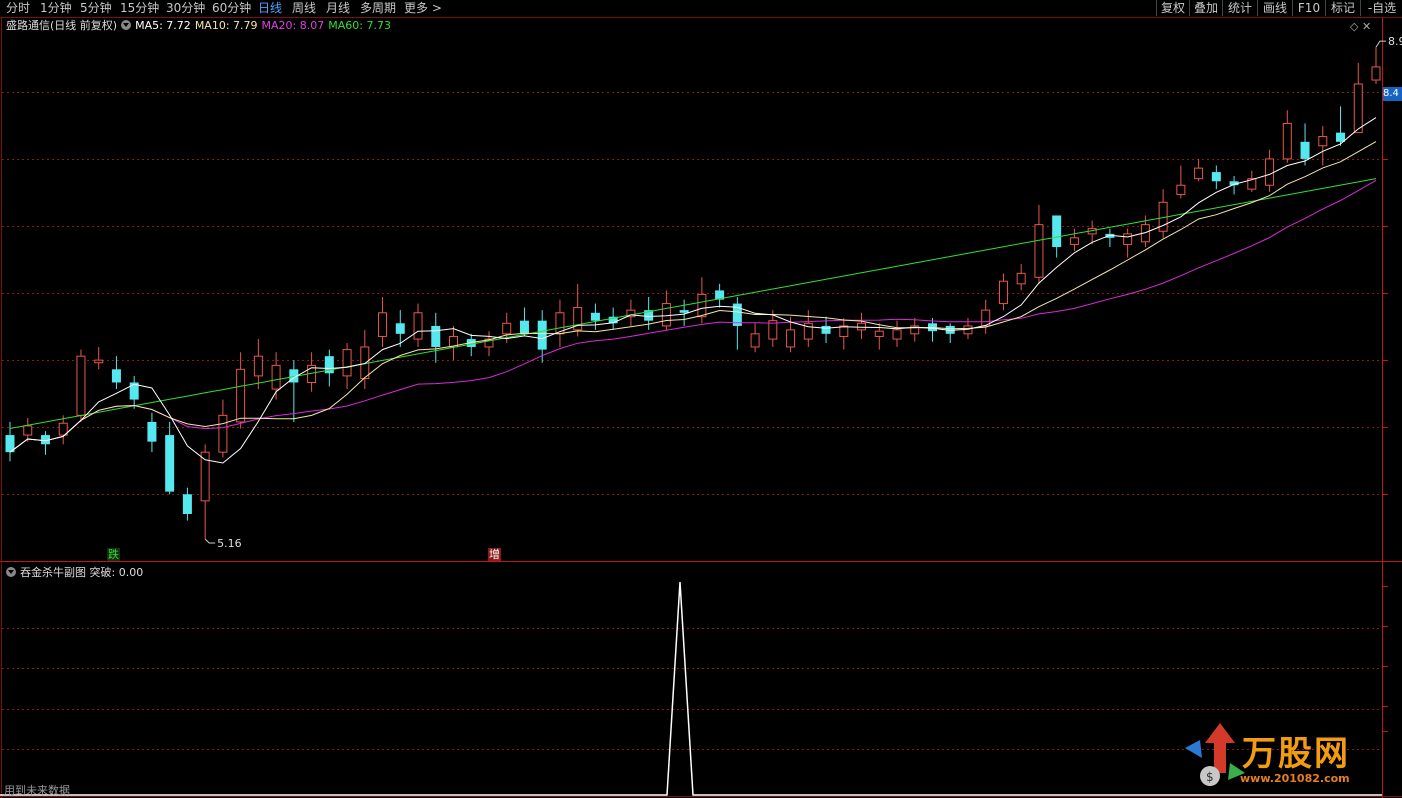  Describe the element at coordinates (210, 541) in the screenshot. I see `low-pointer` at that location.